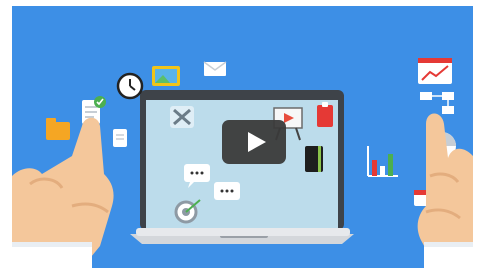 This screenshot has width=485, height=274. What do you see at coordinates (166, 76) in the screenshot?
I see `photo-icon` at bounding box center [166, 76].